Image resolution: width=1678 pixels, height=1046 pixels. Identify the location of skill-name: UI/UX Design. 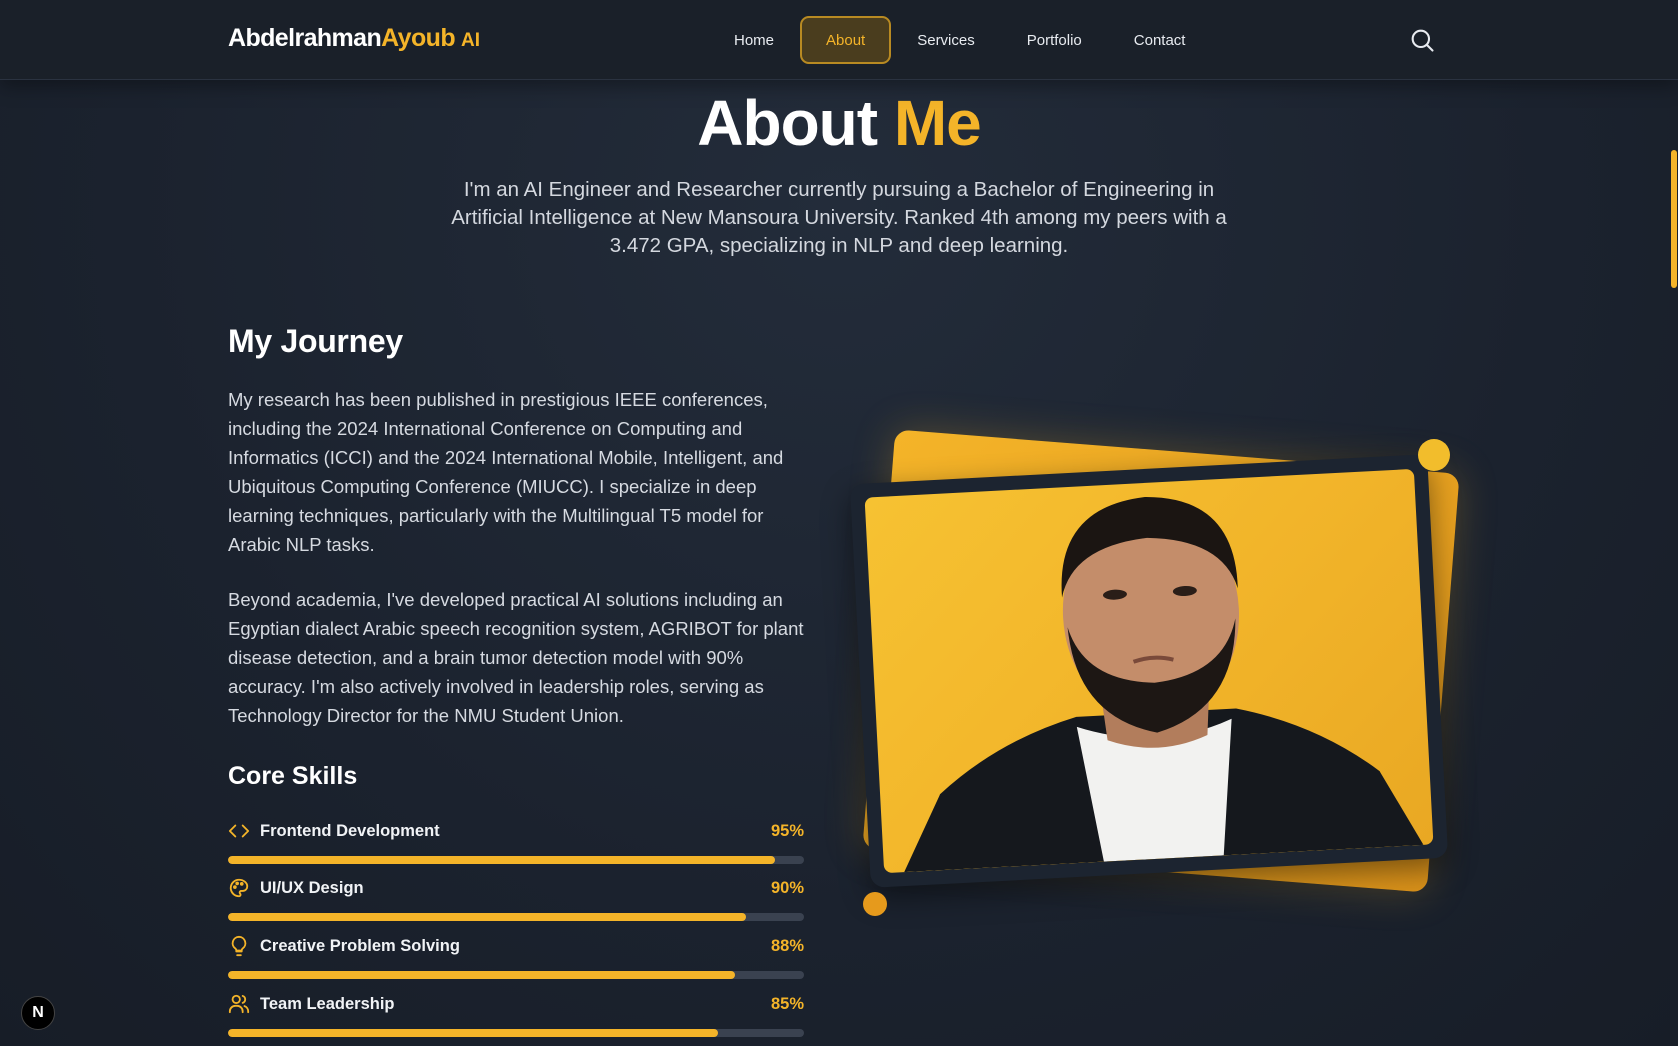
(312, 887).